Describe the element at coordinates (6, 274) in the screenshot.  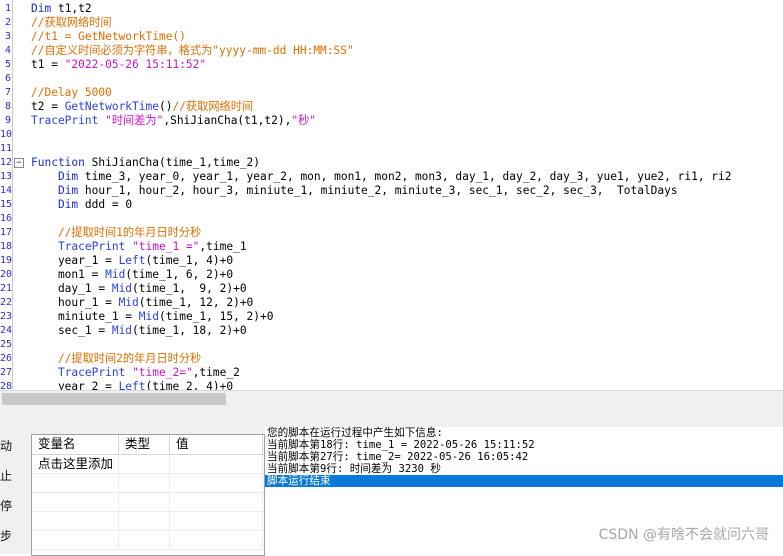
I see `line-number: 20` at that location.